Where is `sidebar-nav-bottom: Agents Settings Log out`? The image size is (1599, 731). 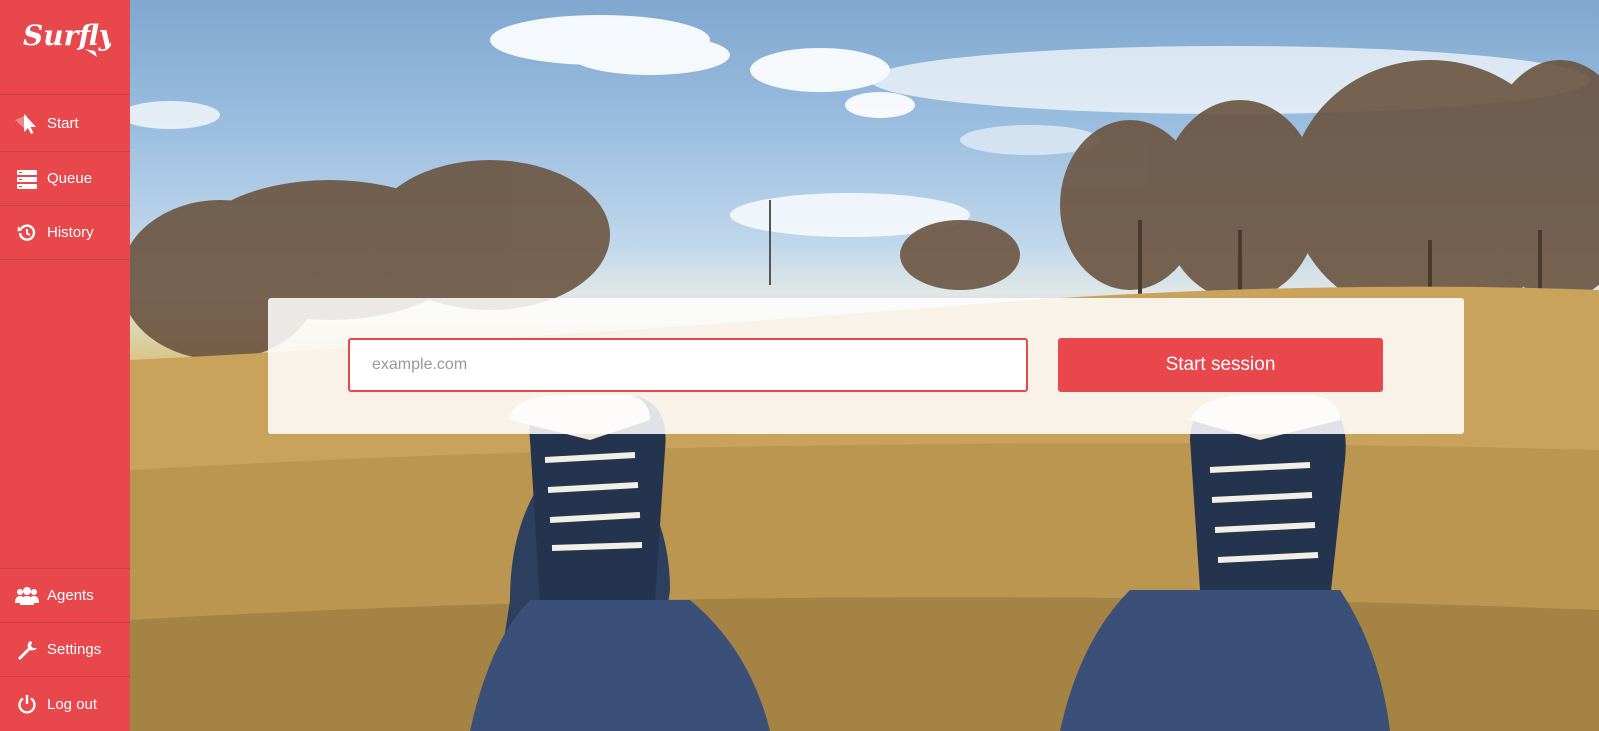 sidebar-nav-bottom: Agents Settings Log out is located at coordinates (65, 649).